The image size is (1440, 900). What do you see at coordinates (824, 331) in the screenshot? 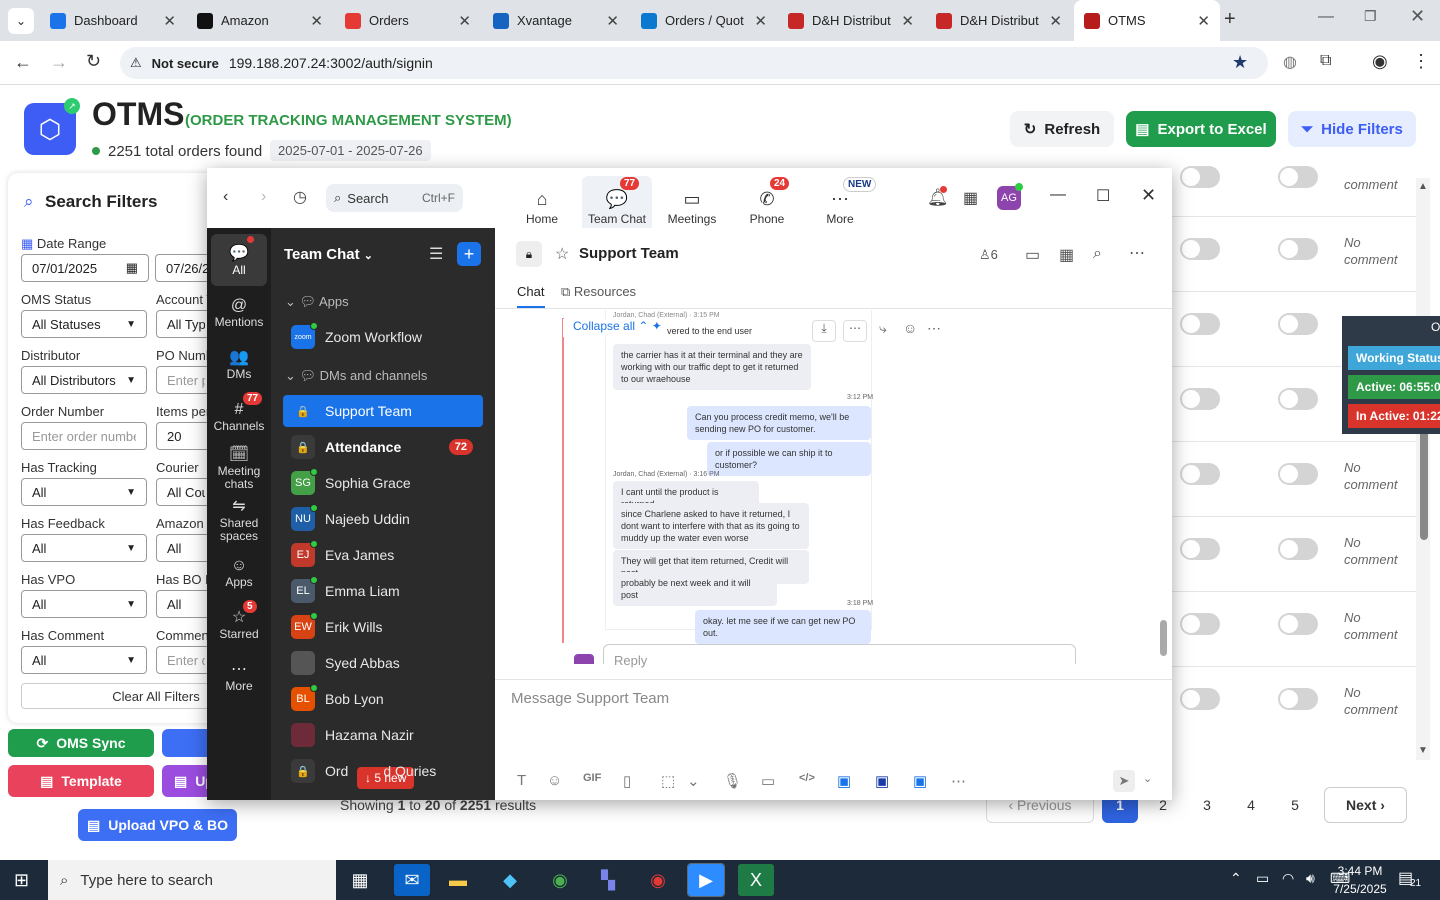
I see `download-icon: ⤓` at bounding box center [824, 331].